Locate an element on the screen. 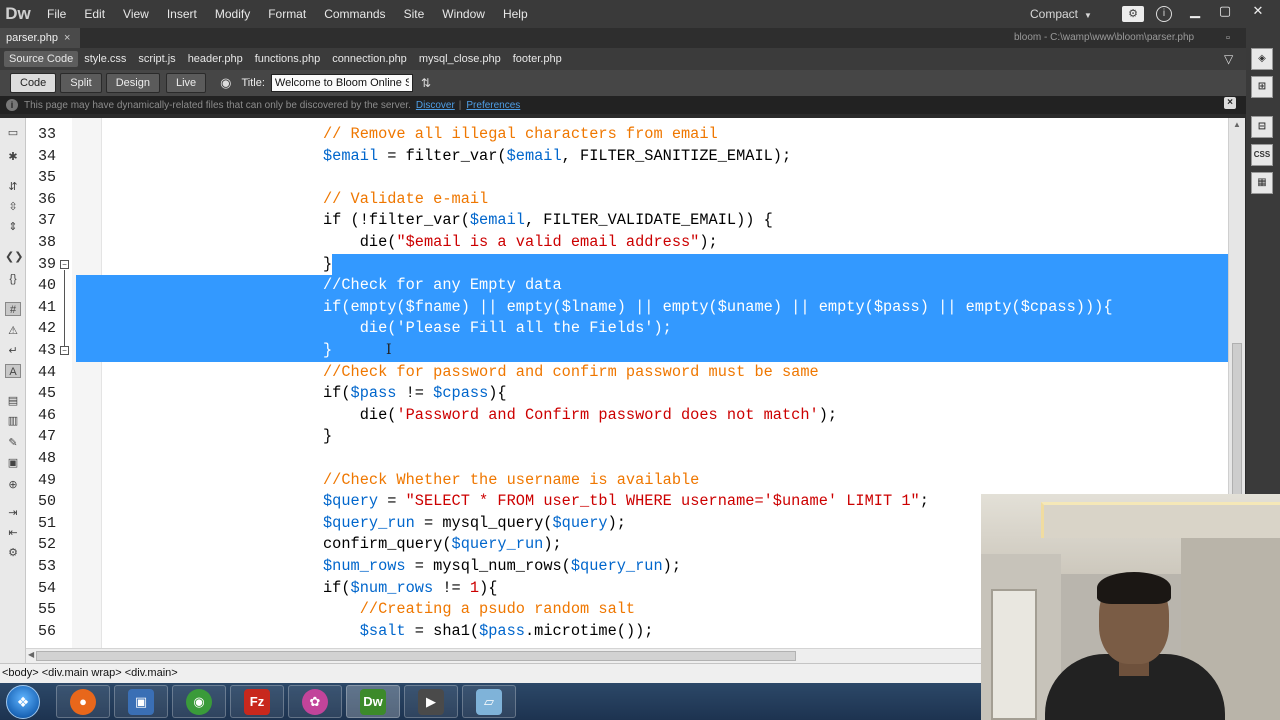 The height and width of the screenshot is (720, 1280). document-path: bloom - C:\wamp\www\bloom\parser.php is located at coordinates (1104, 37).